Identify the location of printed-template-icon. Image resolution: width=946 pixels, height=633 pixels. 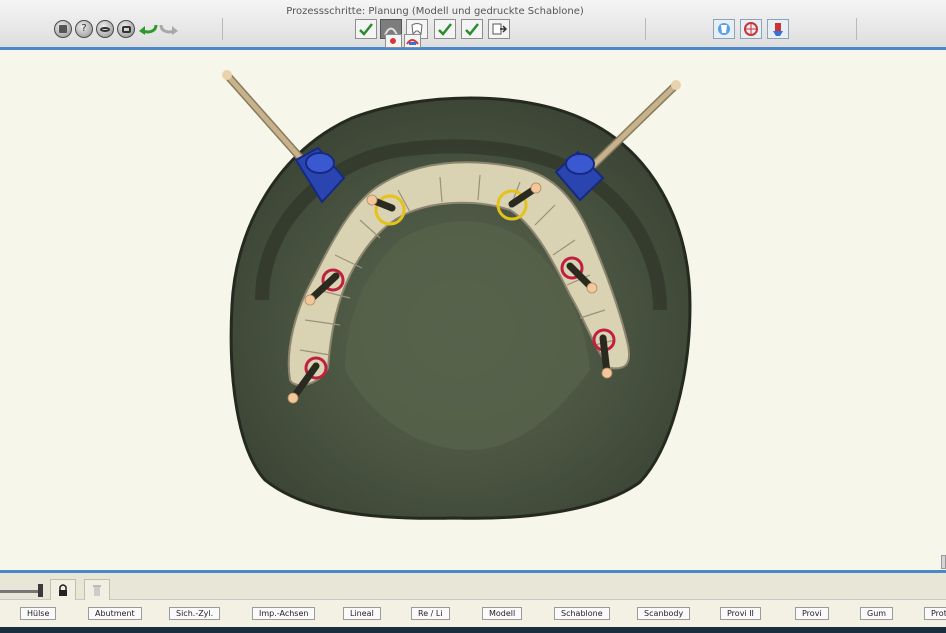
(412, 42).